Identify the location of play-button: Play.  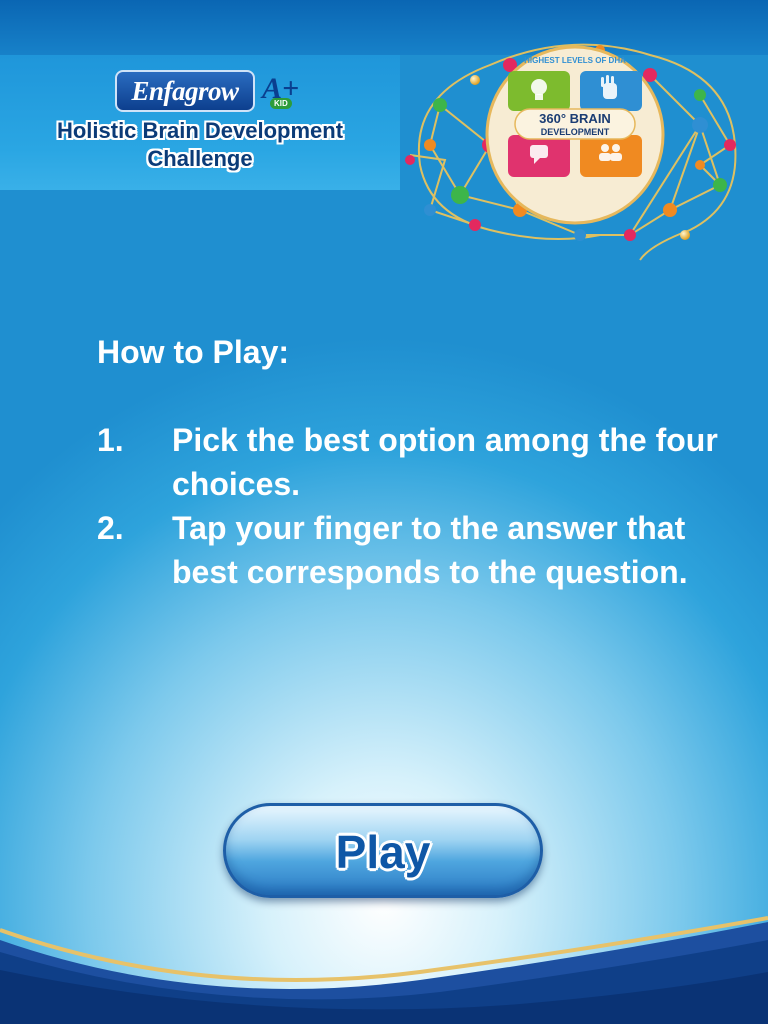
(383, 850).